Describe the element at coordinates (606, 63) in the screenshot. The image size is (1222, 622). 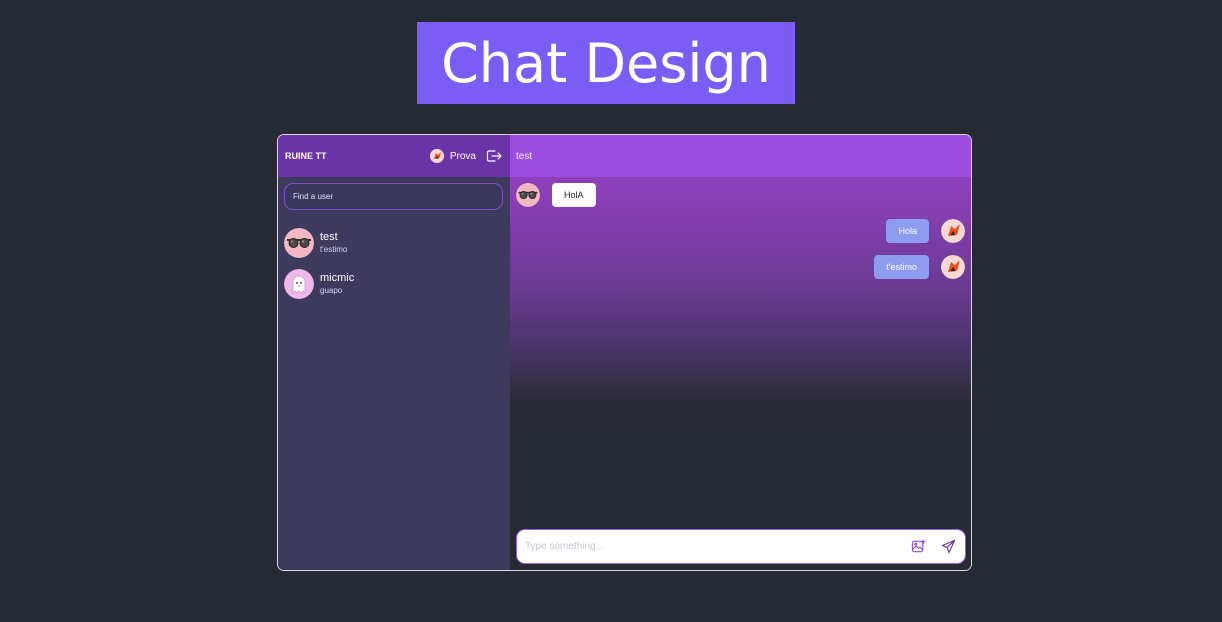
I see `page-title: Chat Design` at that location.